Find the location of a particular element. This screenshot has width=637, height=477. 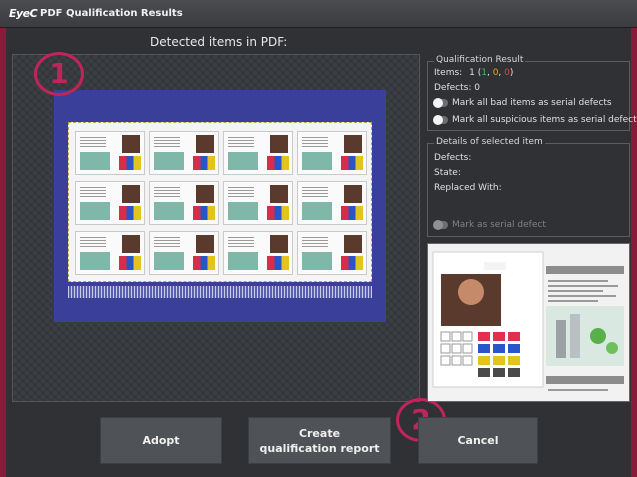

adopt-label: Adopt is located at coordinates (161, 440).